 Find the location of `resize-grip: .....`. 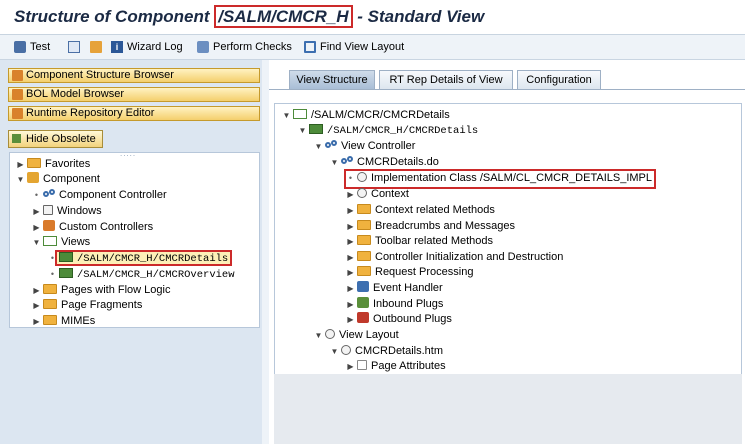

resize-grip: ..... is located at coordinates (128, 153).